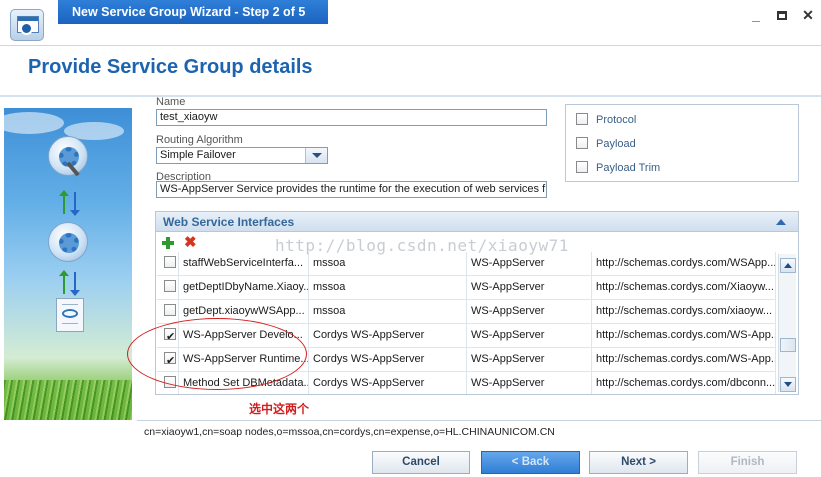  What do you see at coordinates (422, 245) in the screenshot?
I see `watermark: http://blog.csdn.net/xiaoyw71` at bounding box center [422, 245].